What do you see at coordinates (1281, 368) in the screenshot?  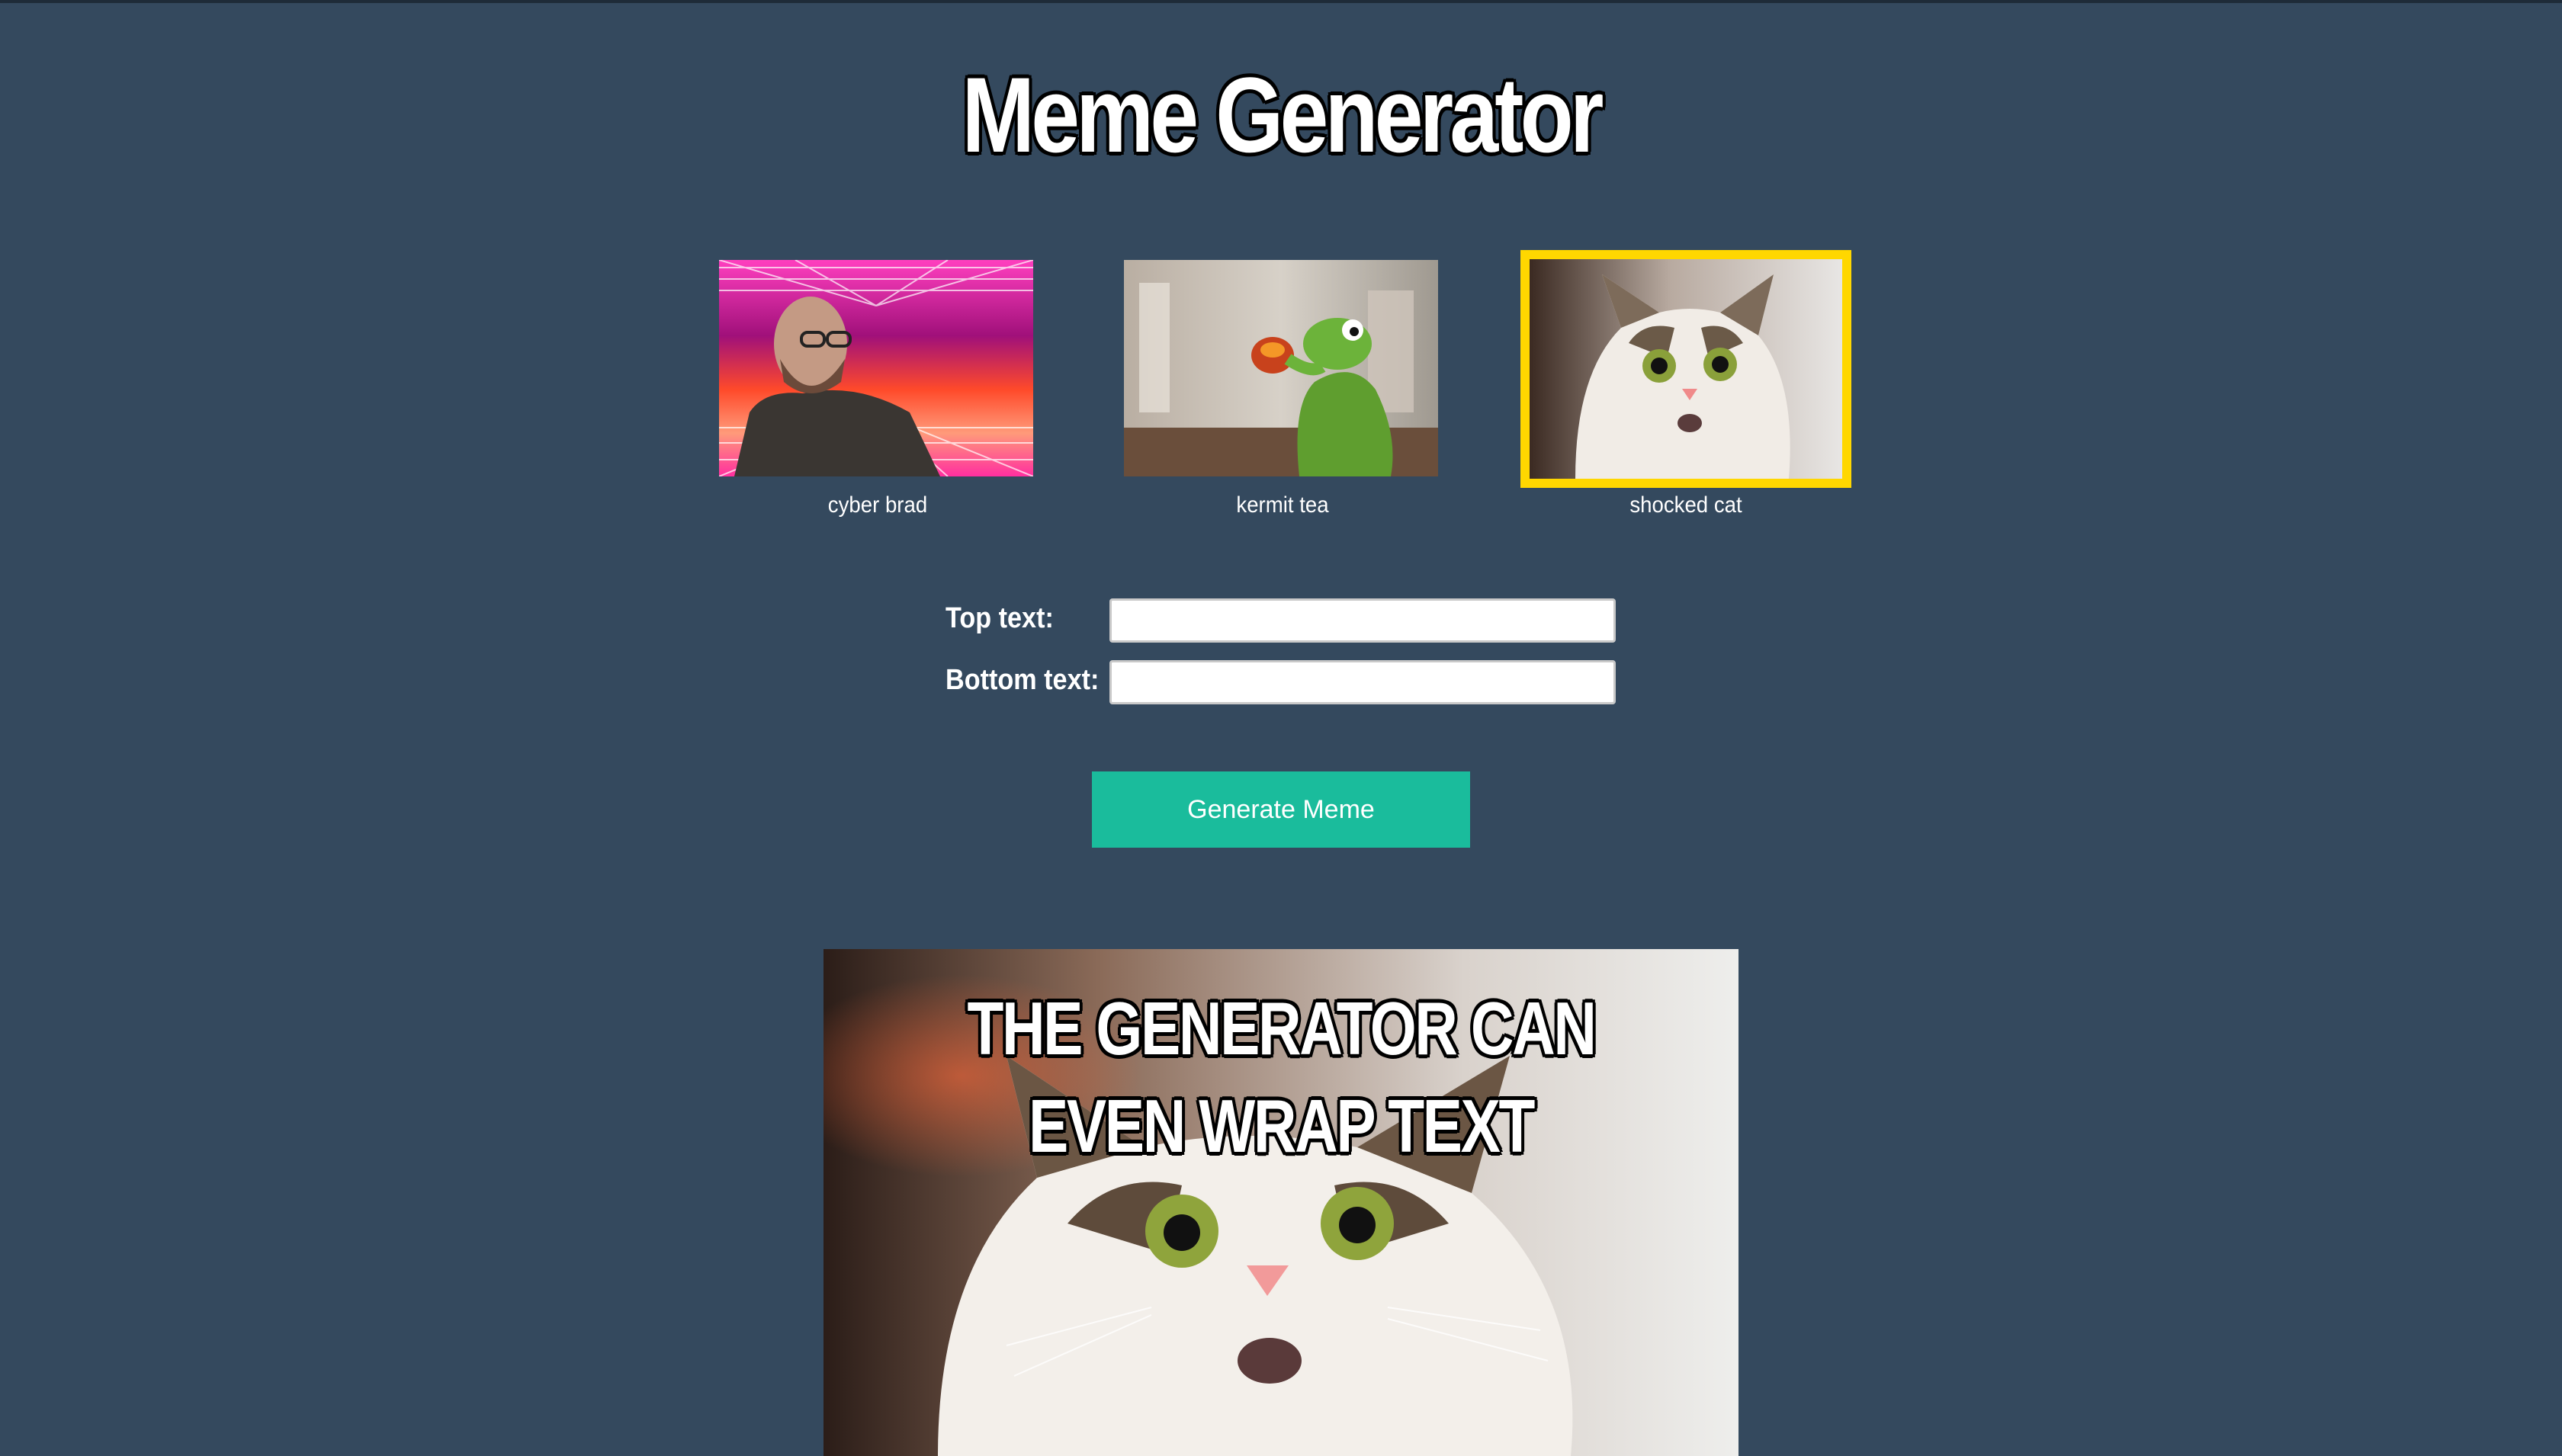 I see `template-kermit-tea-image` at bounding box center [1281, 368].